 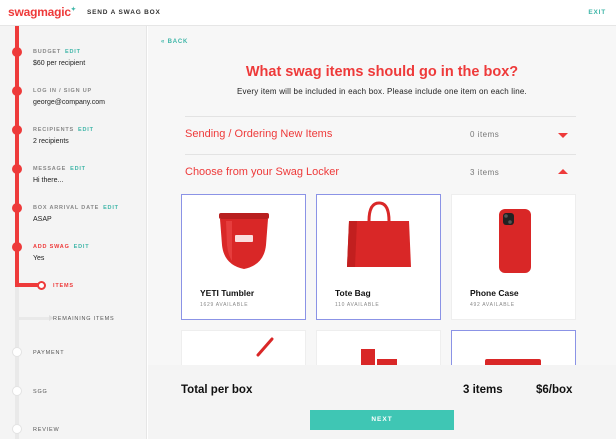 I want to click on step-active-dot-icon, so click(x=17, y=247).